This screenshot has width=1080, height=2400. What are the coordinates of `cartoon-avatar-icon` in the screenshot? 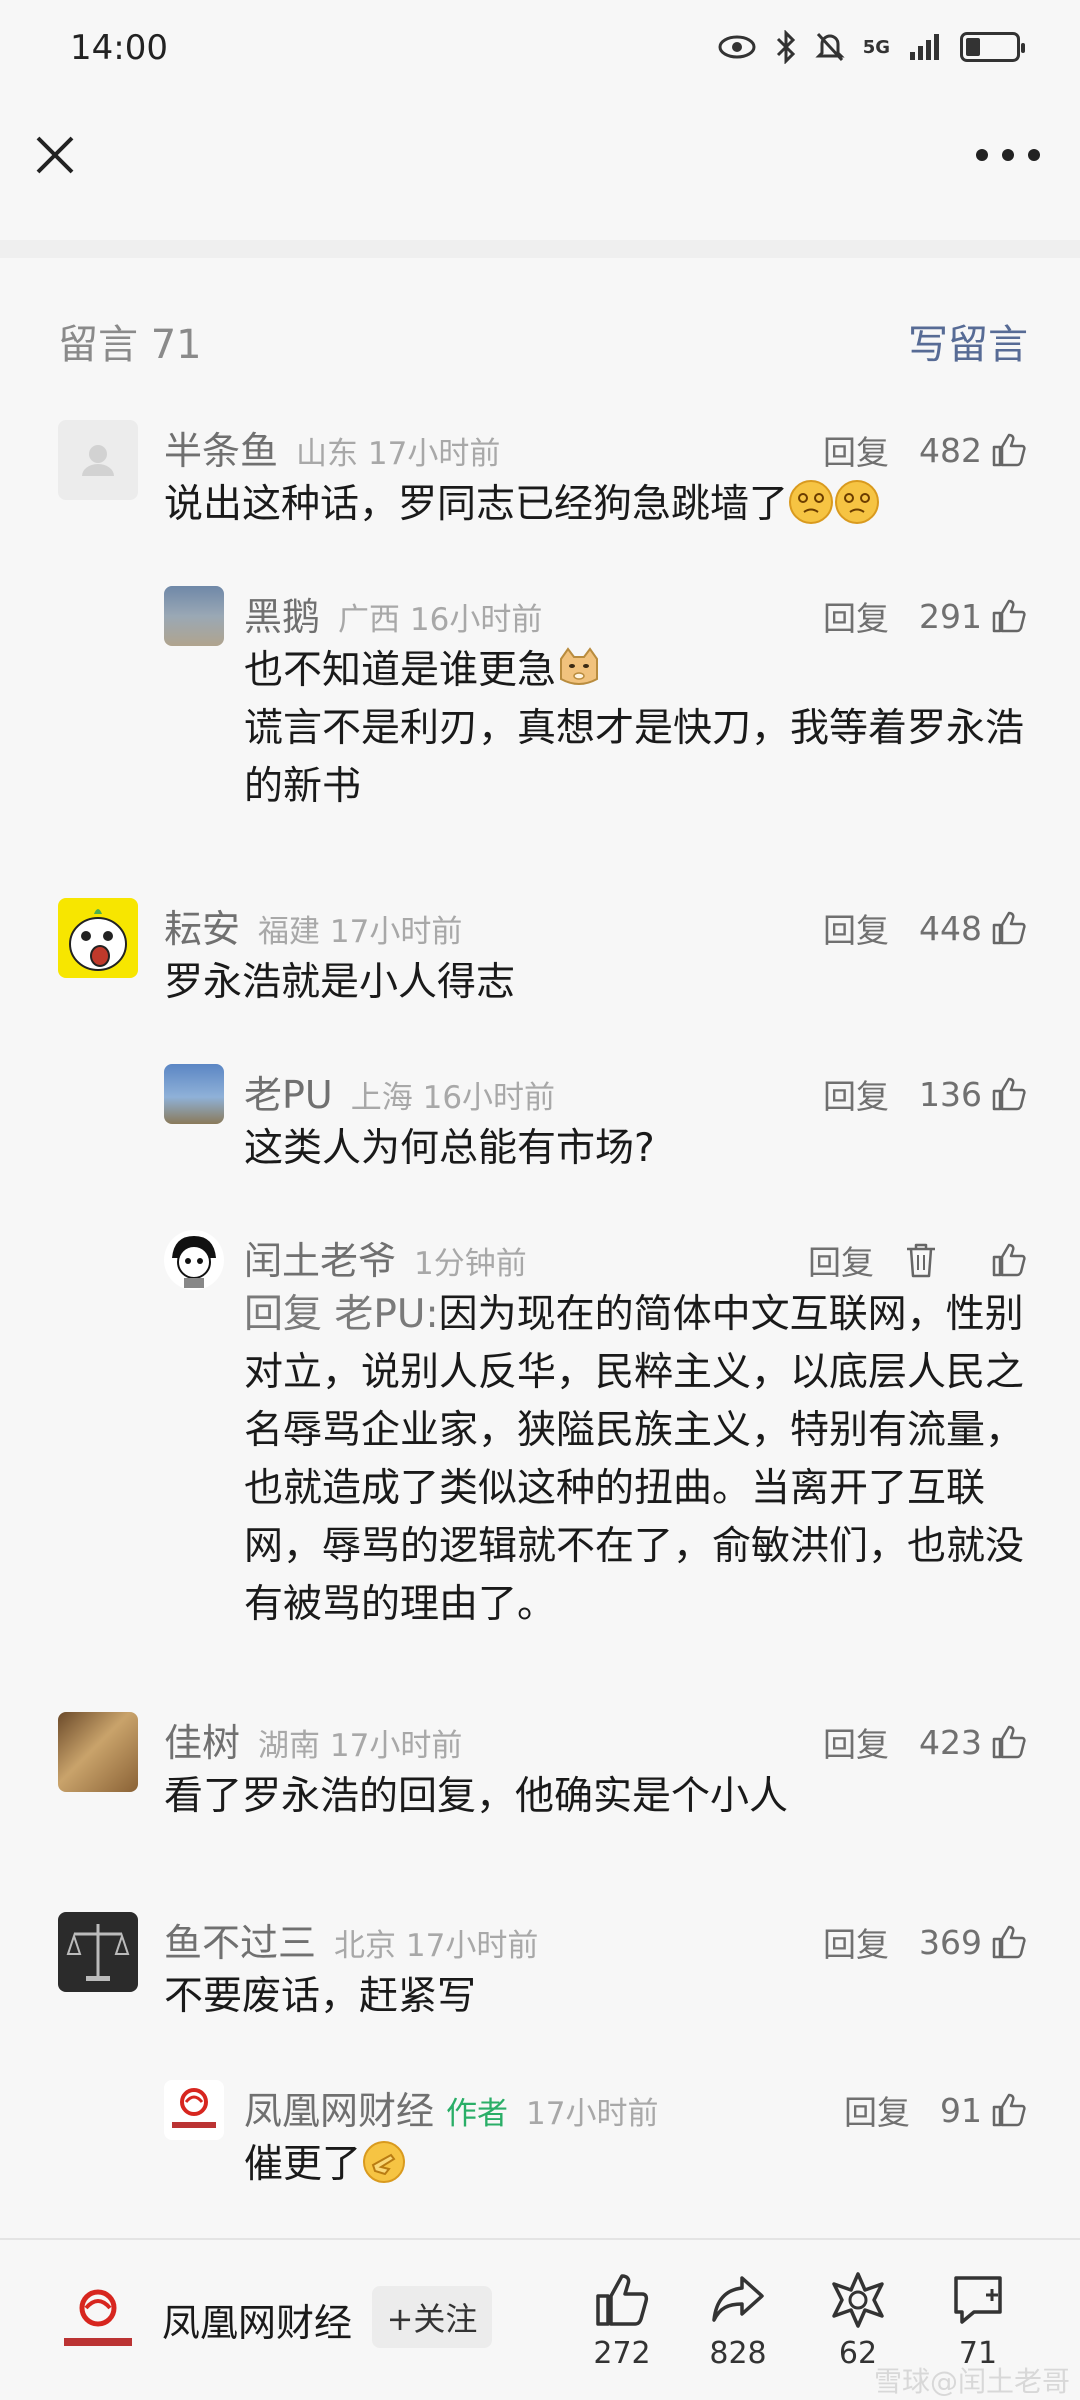 It's located at (194, 1262).